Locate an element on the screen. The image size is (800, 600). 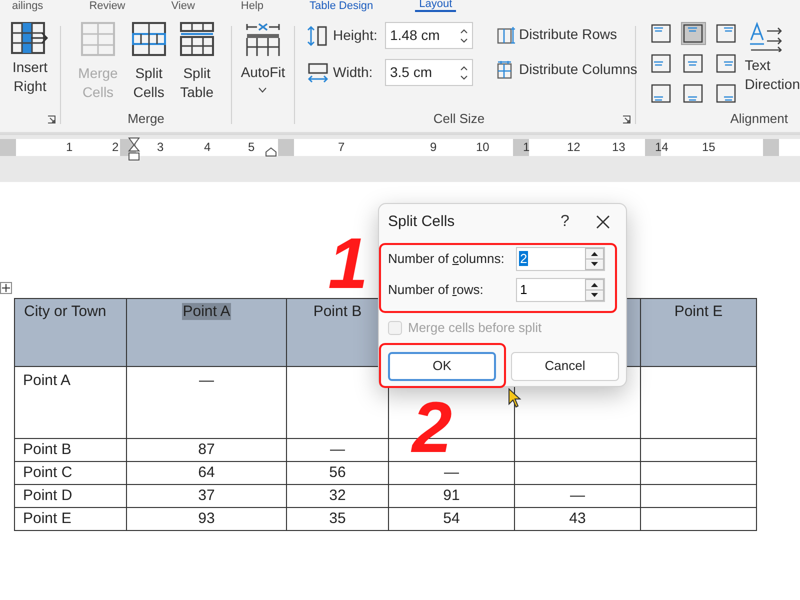
number-spinner: 1 is located at coordinates (560, 290).